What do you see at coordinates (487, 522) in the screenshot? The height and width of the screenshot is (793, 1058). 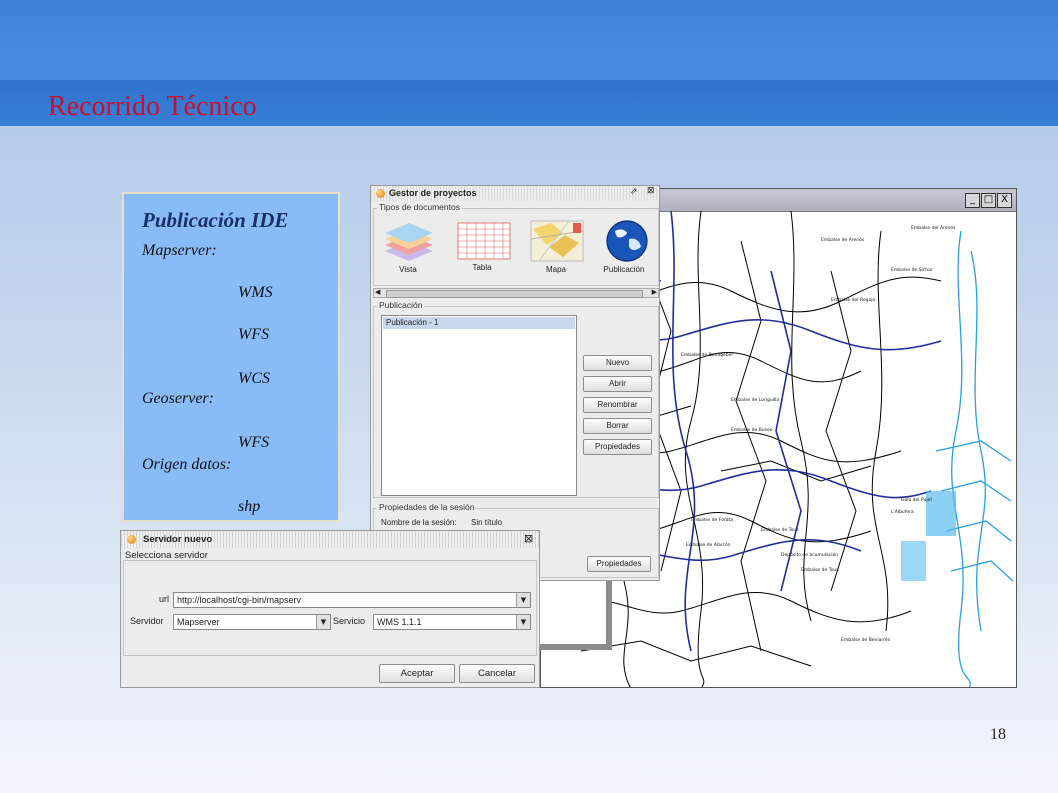 I see `session-name-value: Sin título` at bounding box center [487, 522].